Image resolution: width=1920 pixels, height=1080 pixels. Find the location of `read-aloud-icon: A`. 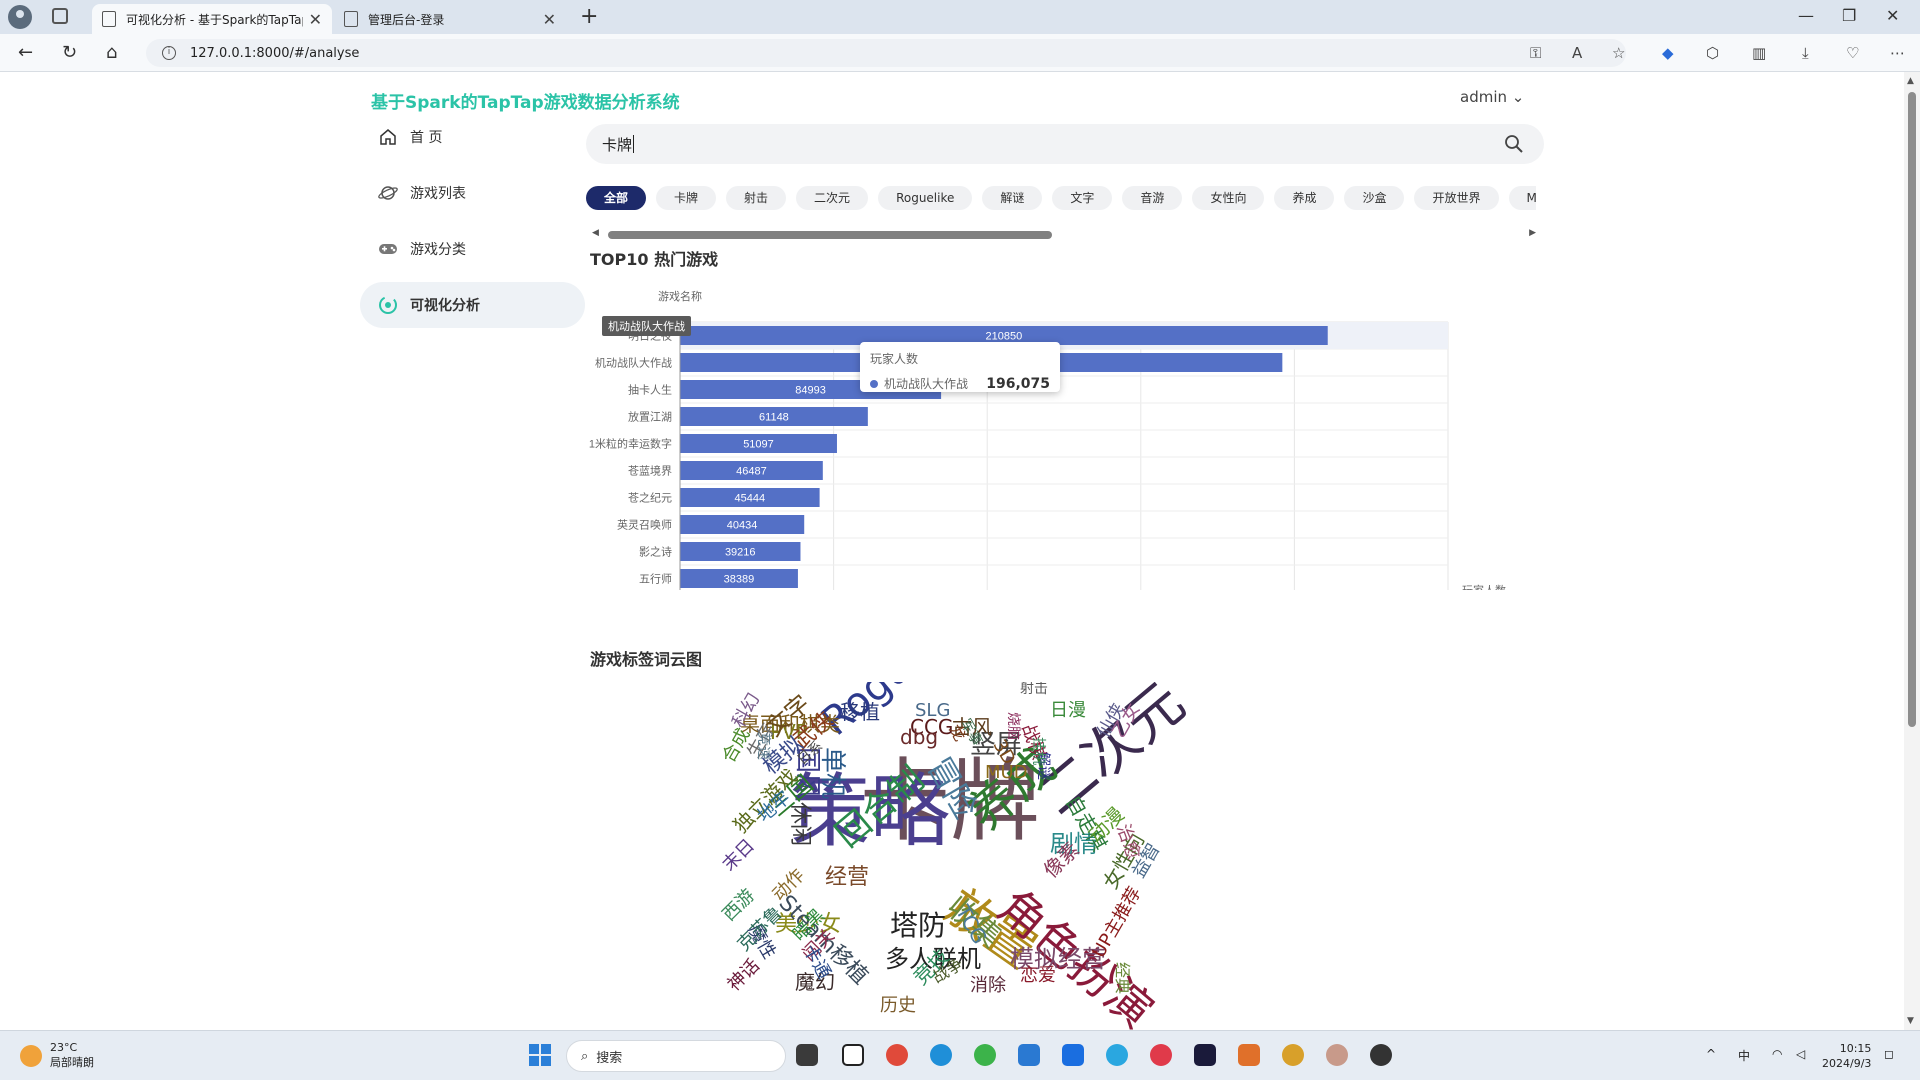

read-aloud-icon: A is located at coordinates (1577, 53).